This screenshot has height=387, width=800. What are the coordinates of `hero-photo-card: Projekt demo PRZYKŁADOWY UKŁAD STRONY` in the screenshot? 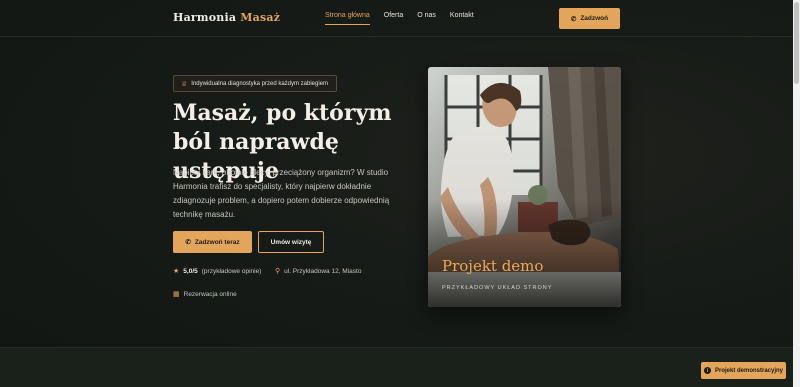 It's located at (524, 187).